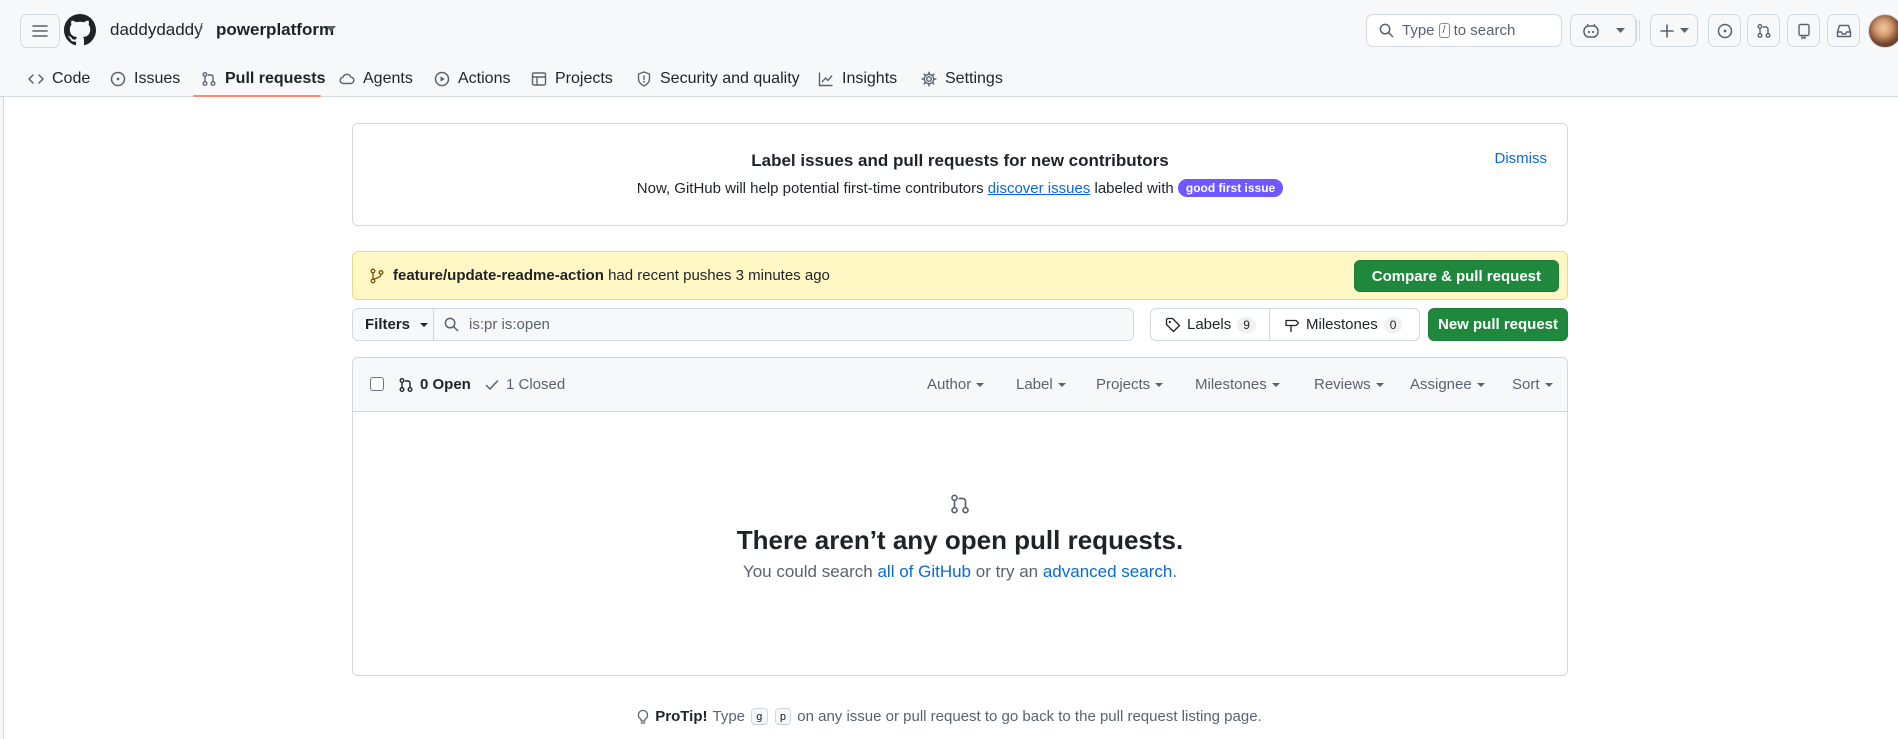 The width and height of the screenshot is (1898, 739). I want to click on create-new-button, so click(1674, 30).